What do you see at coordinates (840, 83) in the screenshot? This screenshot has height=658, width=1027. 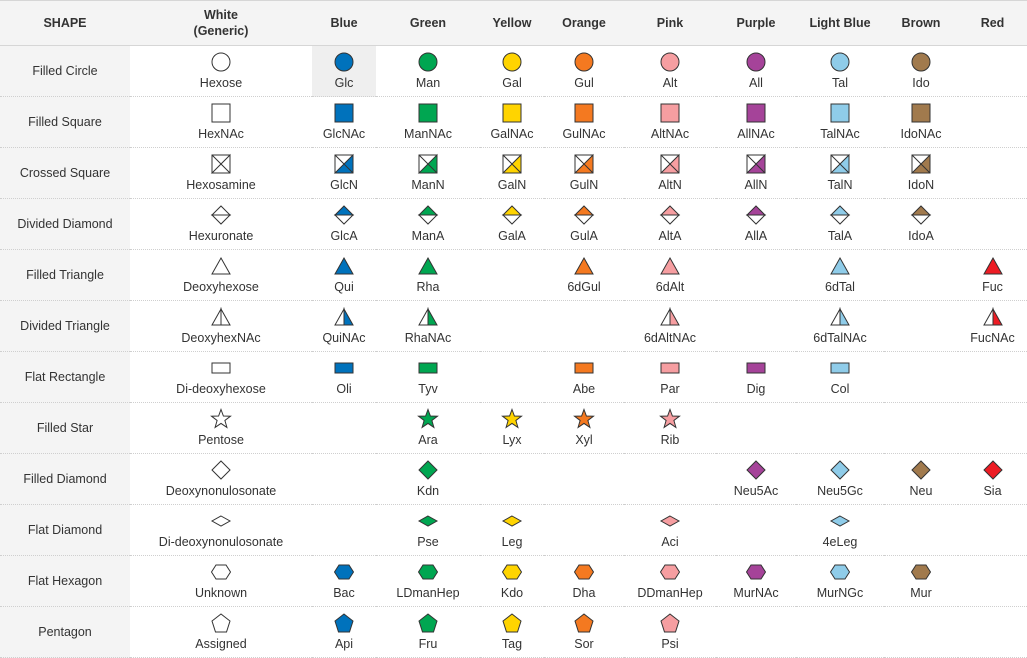 I see `symbol-label: Tal` at bounding box center [840, 83].